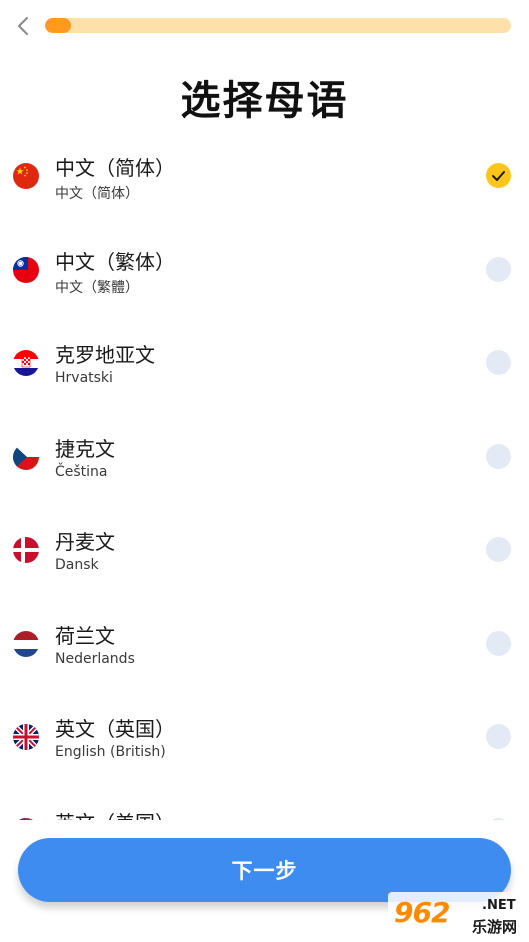  What do you see at coordinates (115, 261) in the screenshot?
I see `language-name: 中文（繁体）` at bounding box center [115, 261].